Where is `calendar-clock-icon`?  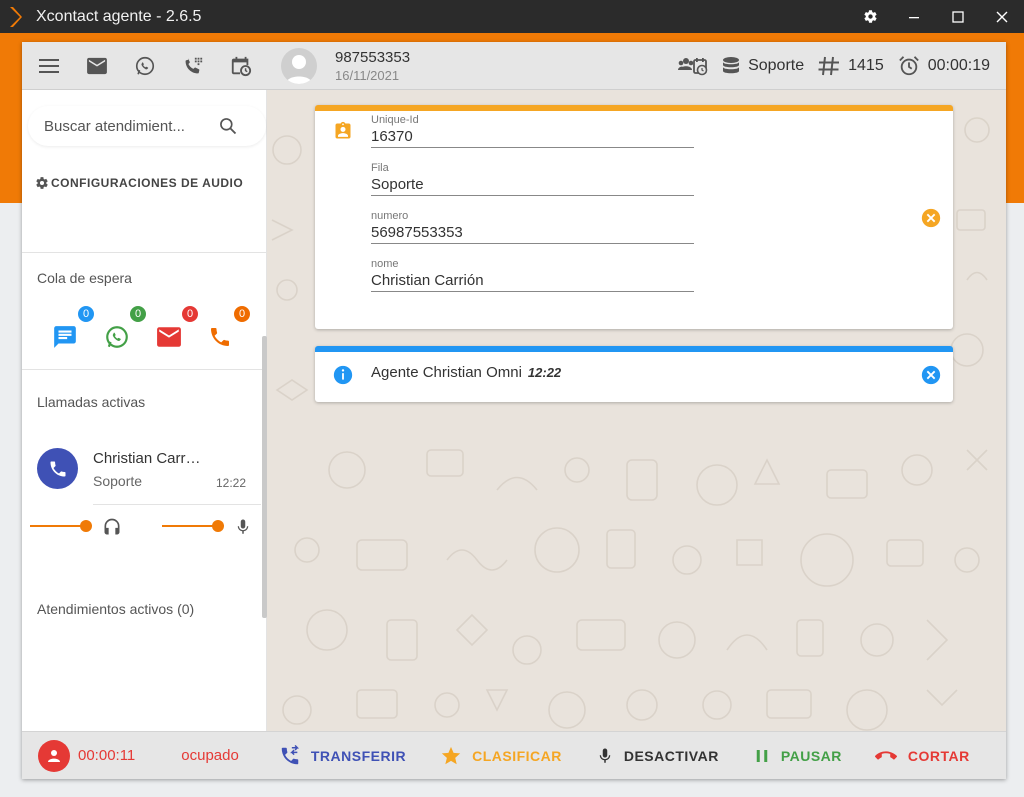 calendar-clock-icon is located at coordinates (241, 66).